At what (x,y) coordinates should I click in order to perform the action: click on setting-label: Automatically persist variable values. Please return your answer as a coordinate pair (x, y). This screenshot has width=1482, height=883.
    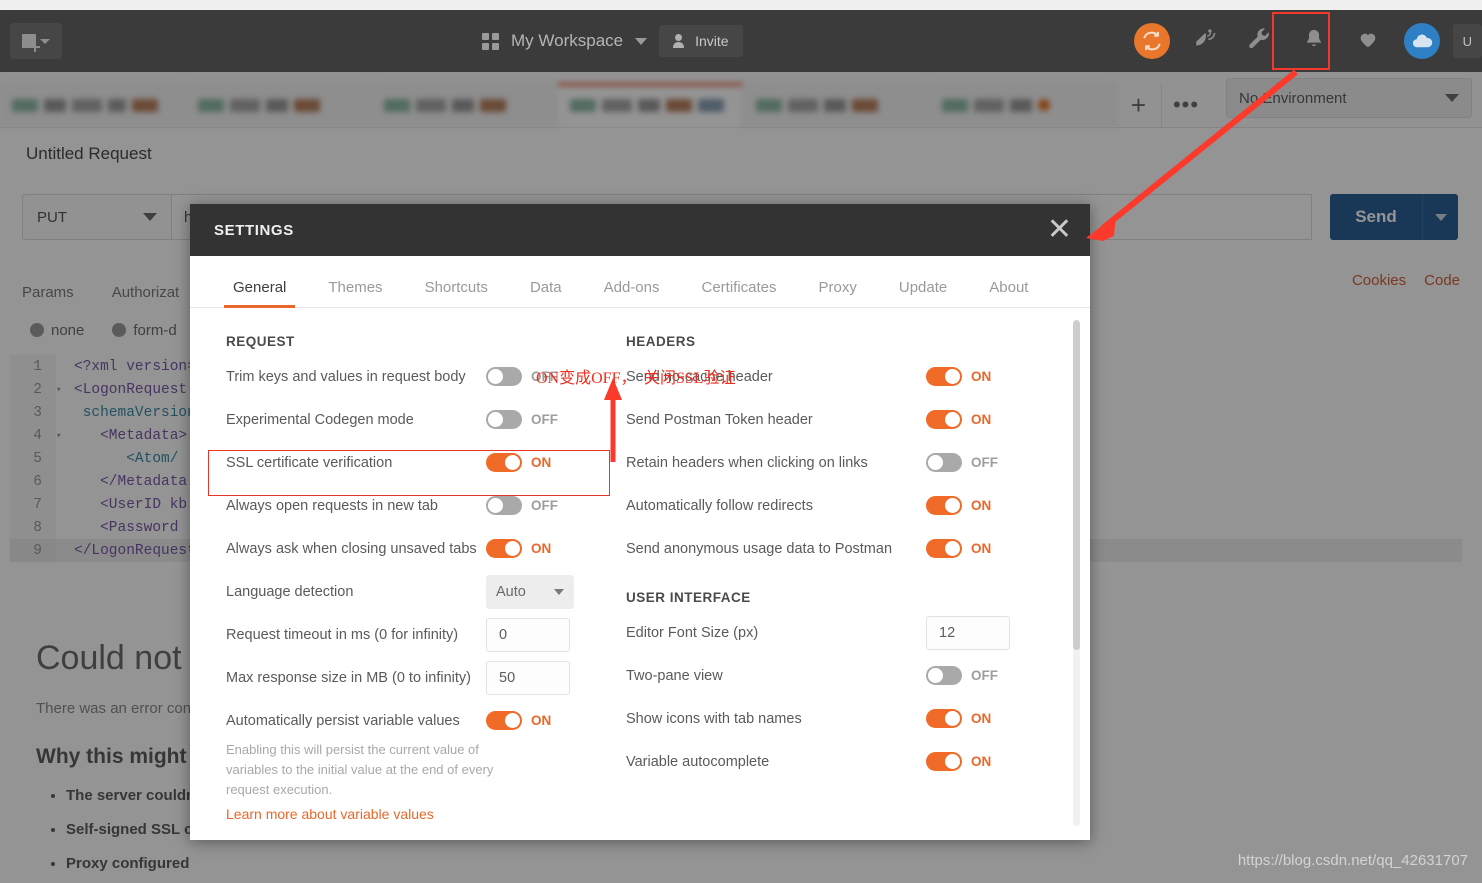
    Looking at the image, I should click on (343, 720).